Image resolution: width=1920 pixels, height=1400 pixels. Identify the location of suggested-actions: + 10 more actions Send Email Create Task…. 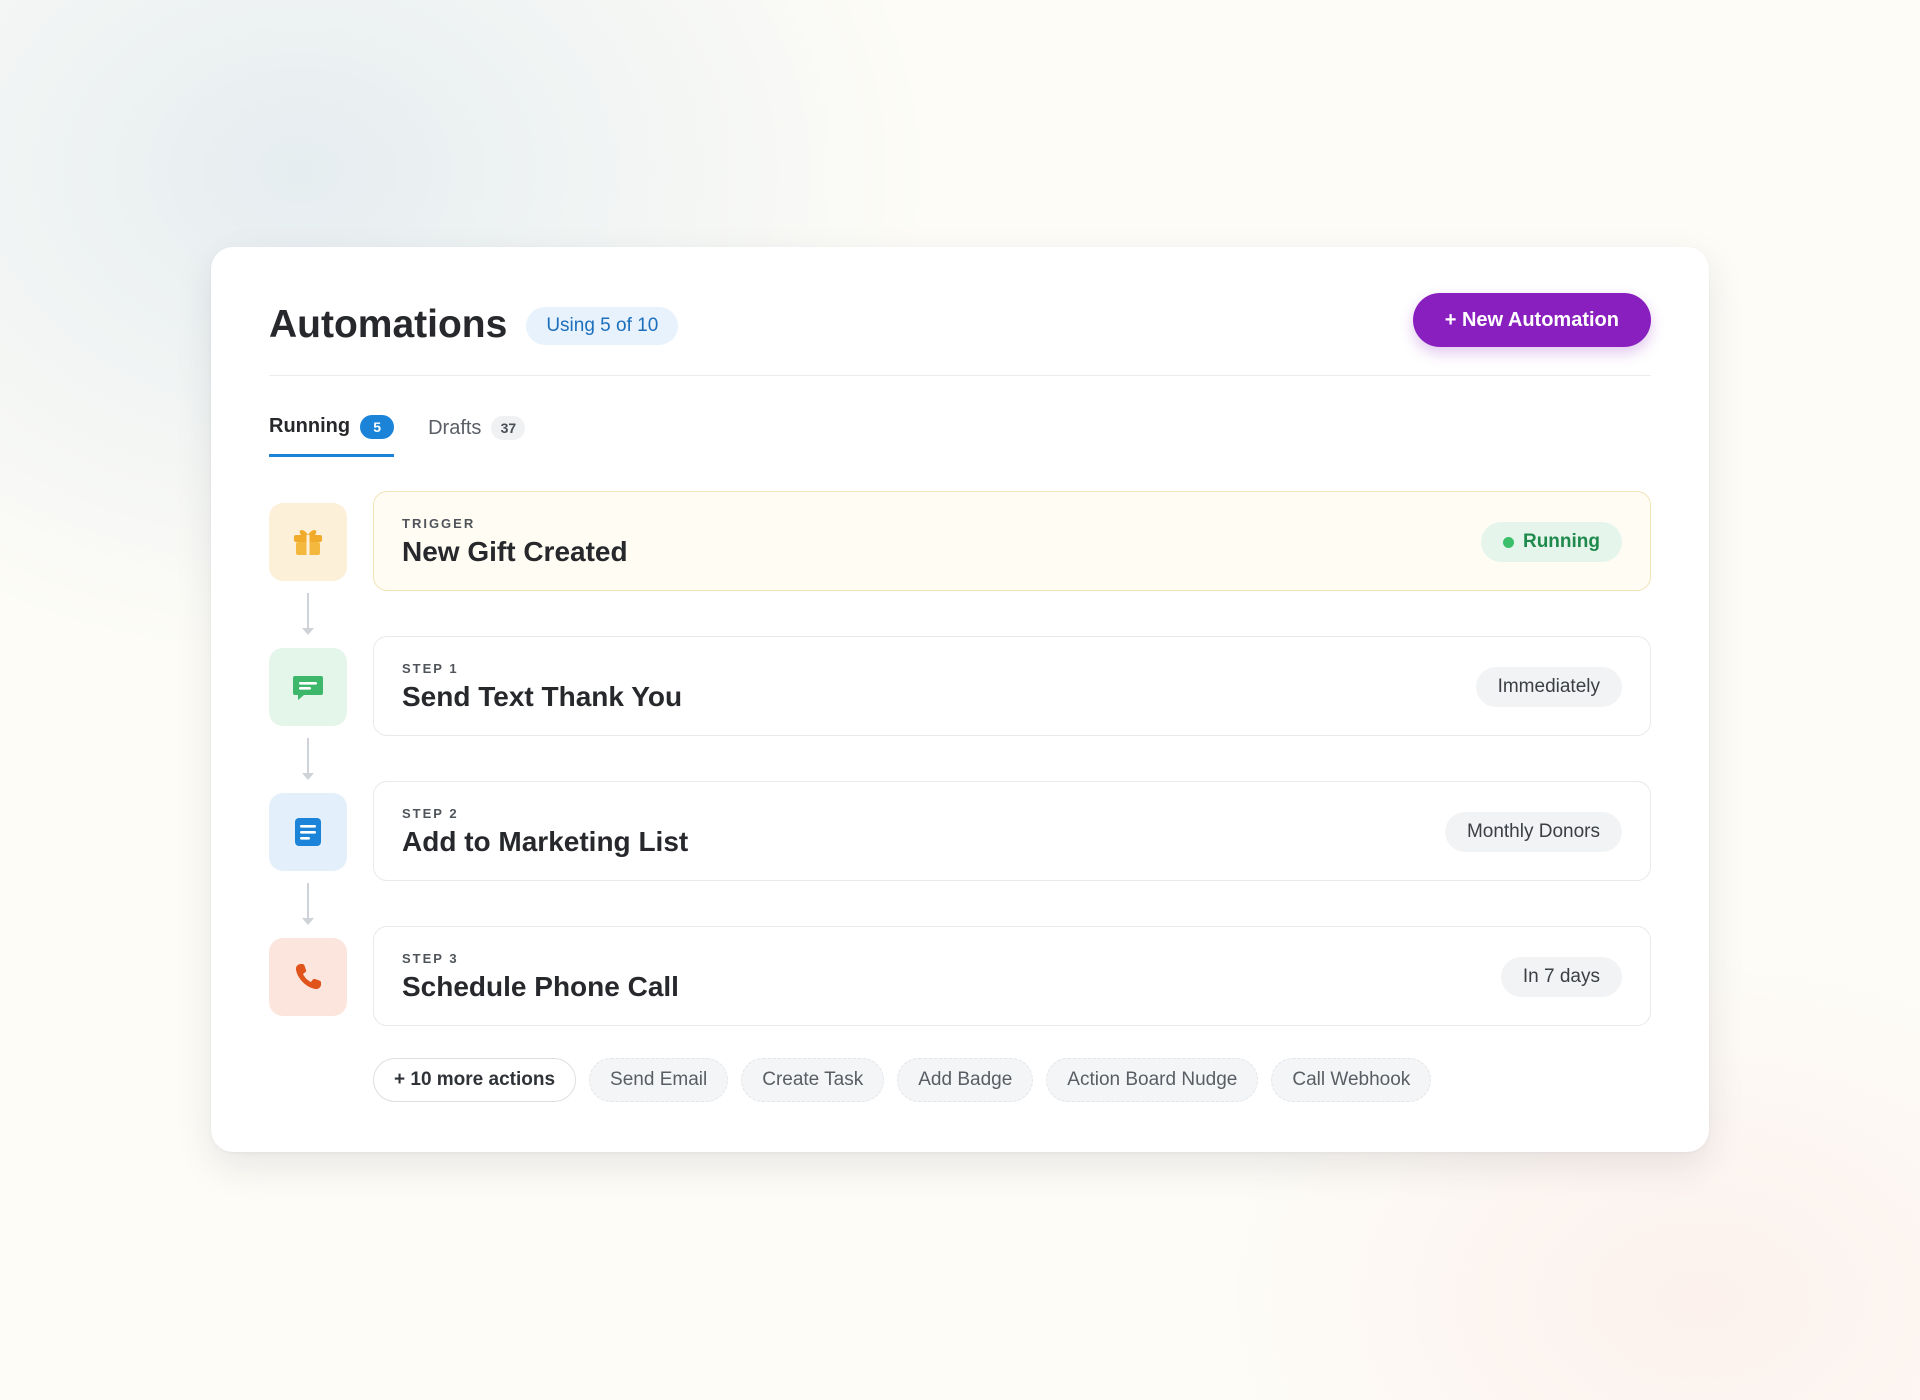
(902, 1080).